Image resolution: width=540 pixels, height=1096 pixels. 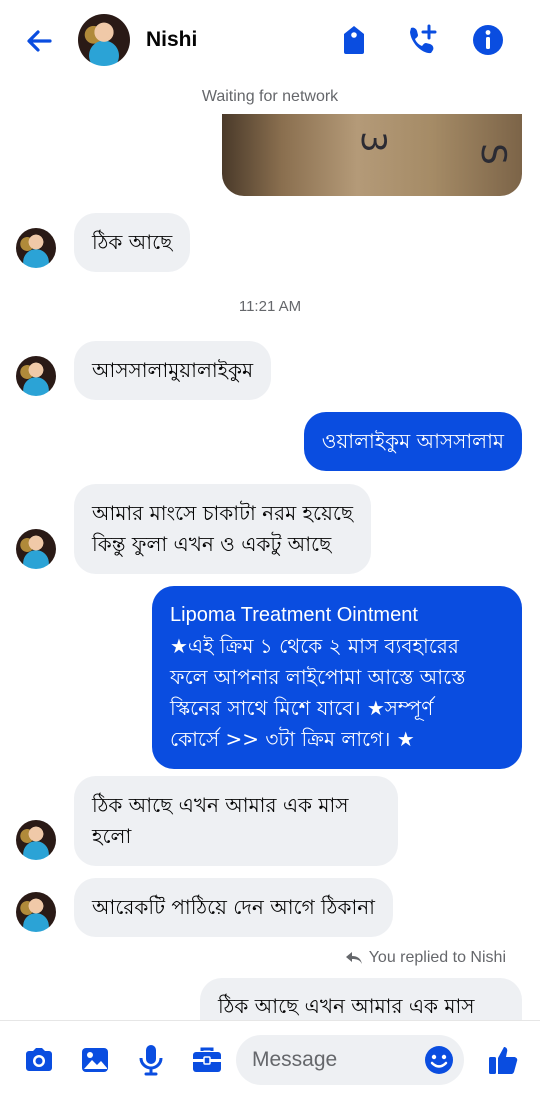 What do you see at coordinates (318, 677) in the screenshot?
I see `message-text: ফলে আপনার লাইপোমা আস্তে আস্তে` at bounding box center [318, 677].